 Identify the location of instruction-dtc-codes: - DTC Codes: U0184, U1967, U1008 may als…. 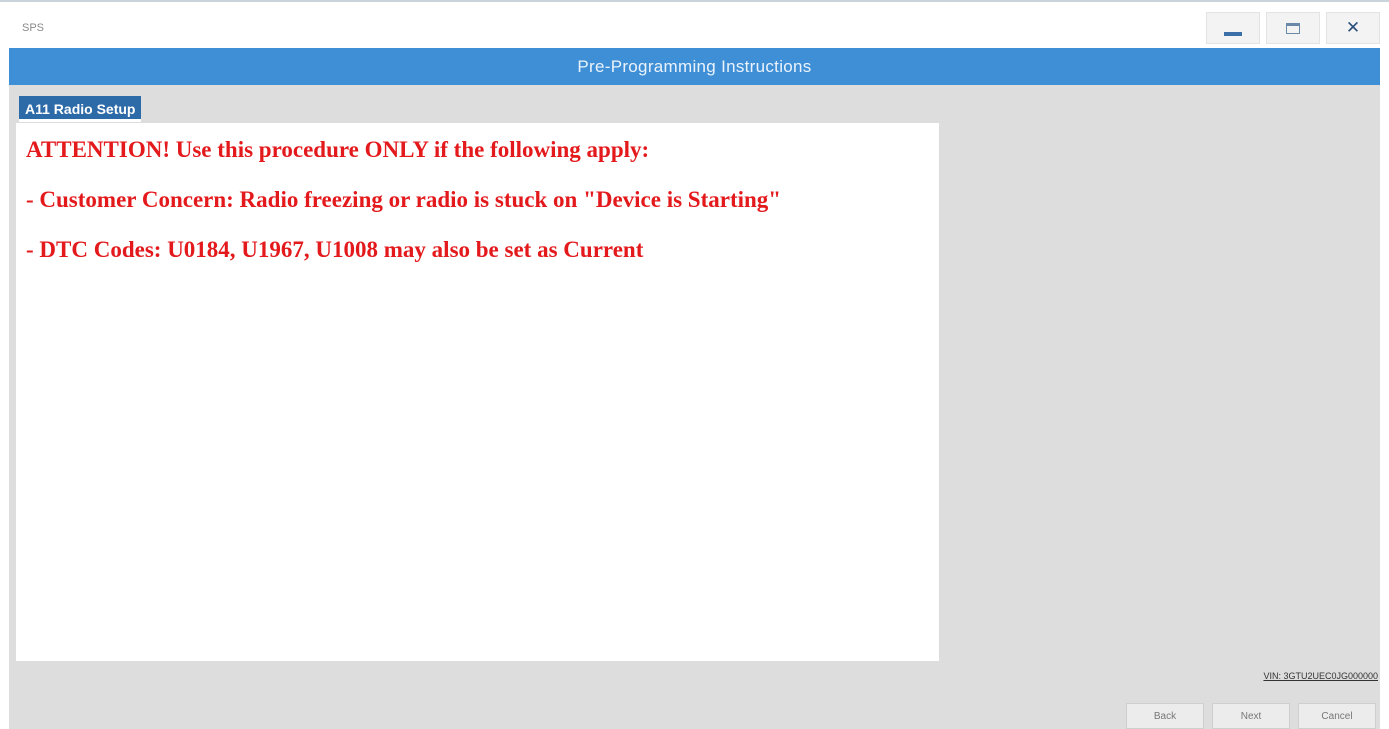
(335, 249).